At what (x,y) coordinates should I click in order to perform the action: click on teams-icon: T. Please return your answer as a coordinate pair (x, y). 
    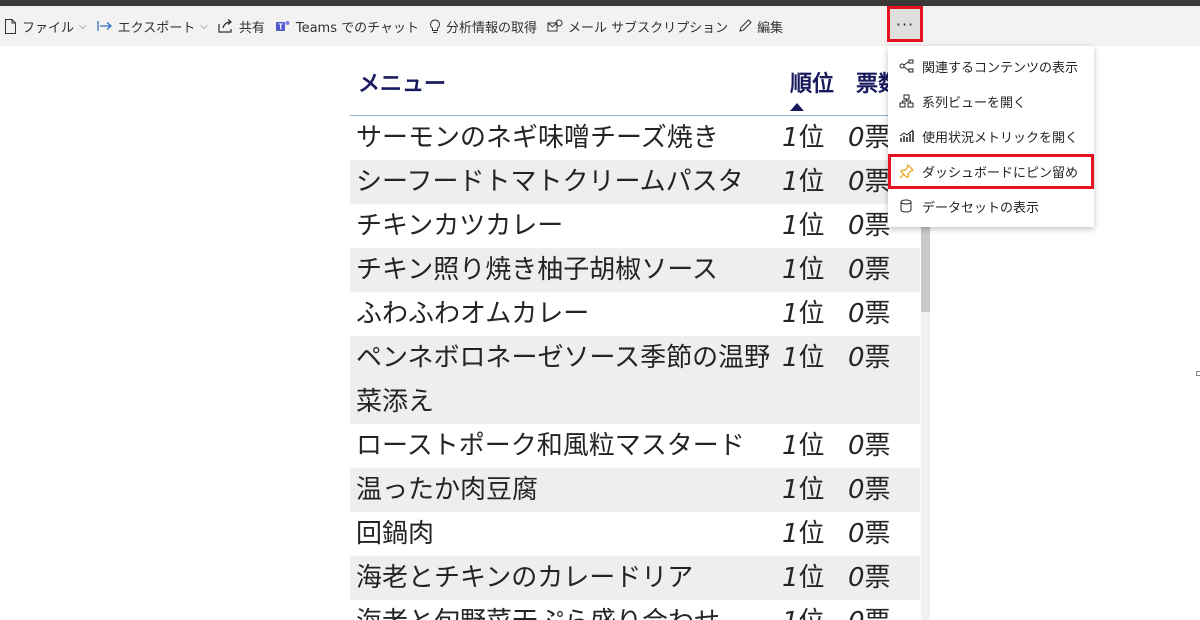
    Looking at the image, I should click on (283, 26).